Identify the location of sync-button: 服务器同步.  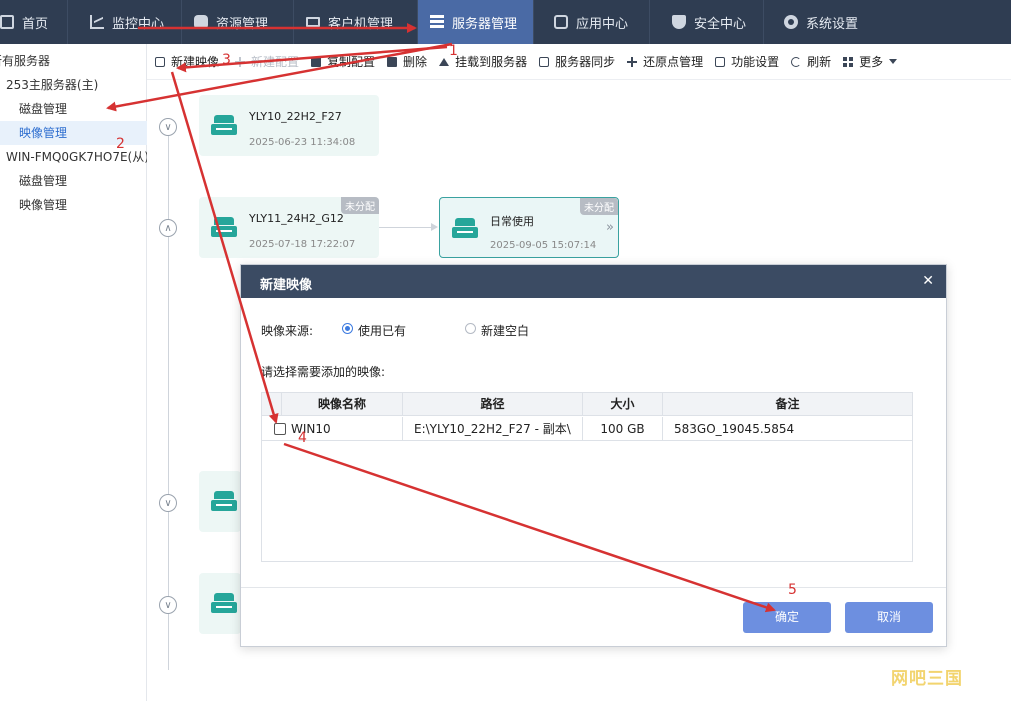
(577, 61).